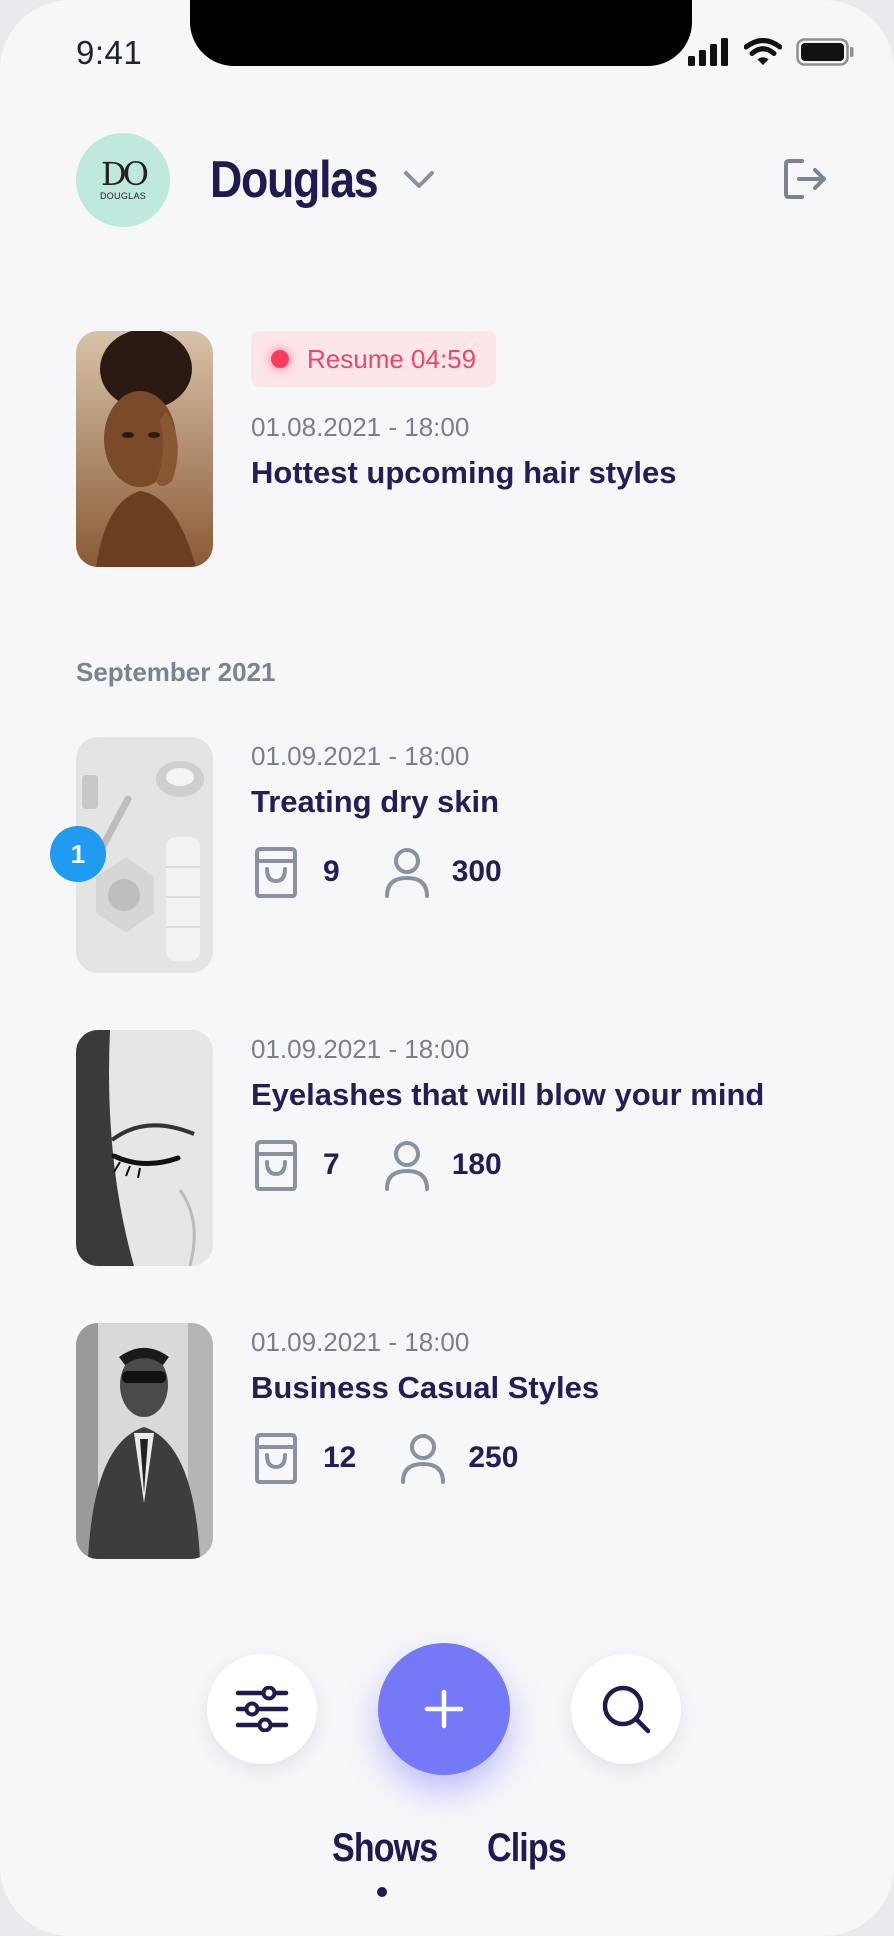 The image size is (894, 1936). Describe the element at coordinates (376, 872) in the screenshot. I see `show-stats: 9 300` at that location.